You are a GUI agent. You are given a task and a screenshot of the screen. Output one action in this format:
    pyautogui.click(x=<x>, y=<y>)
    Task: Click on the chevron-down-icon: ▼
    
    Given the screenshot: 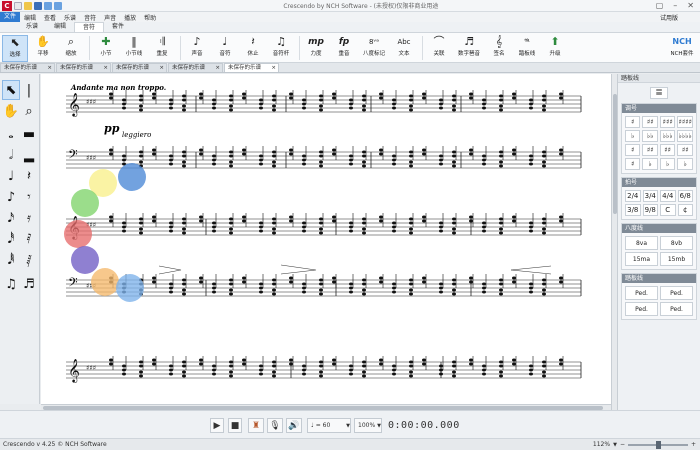 What is the action you would take?
    pyautogui.click(x=615, y=444)
    